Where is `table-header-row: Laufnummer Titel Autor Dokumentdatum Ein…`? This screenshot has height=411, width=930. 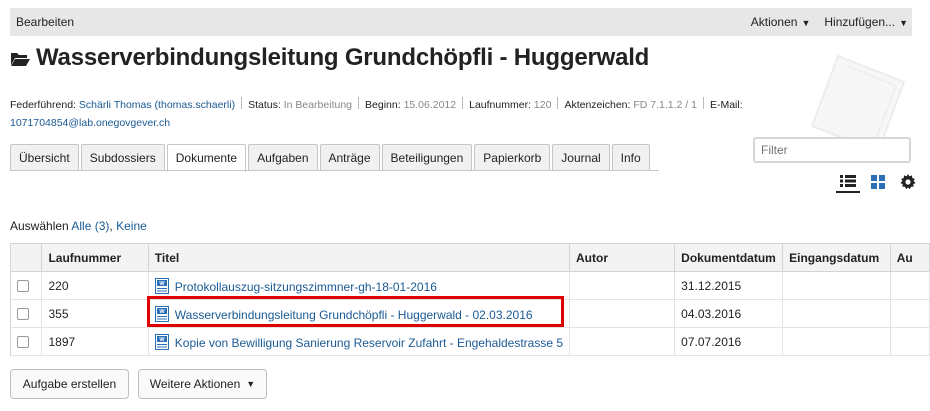
table-header-row: Laufnummer Titel Autor Dokumentdatum Ein… is located at coordinates (469, 257).